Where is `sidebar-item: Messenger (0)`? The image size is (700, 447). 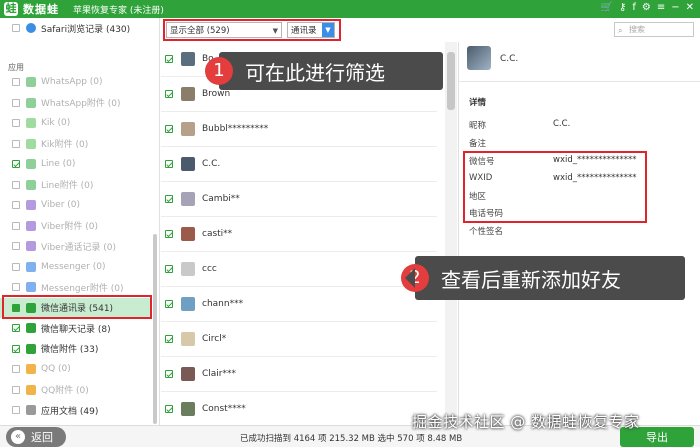 sidebar-item: Messenger (0) is located at coordinates (76, 267).